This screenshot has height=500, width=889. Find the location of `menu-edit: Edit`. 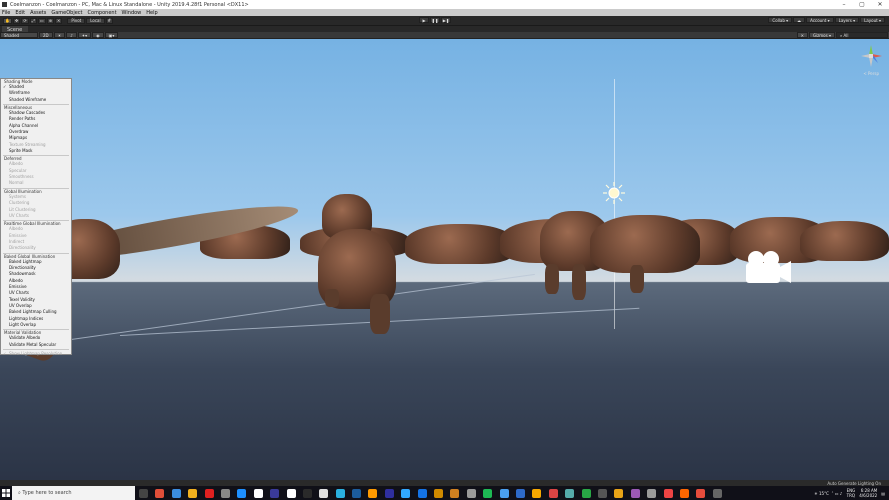

menu-edit: Edit is located at coordinates (20, 13).